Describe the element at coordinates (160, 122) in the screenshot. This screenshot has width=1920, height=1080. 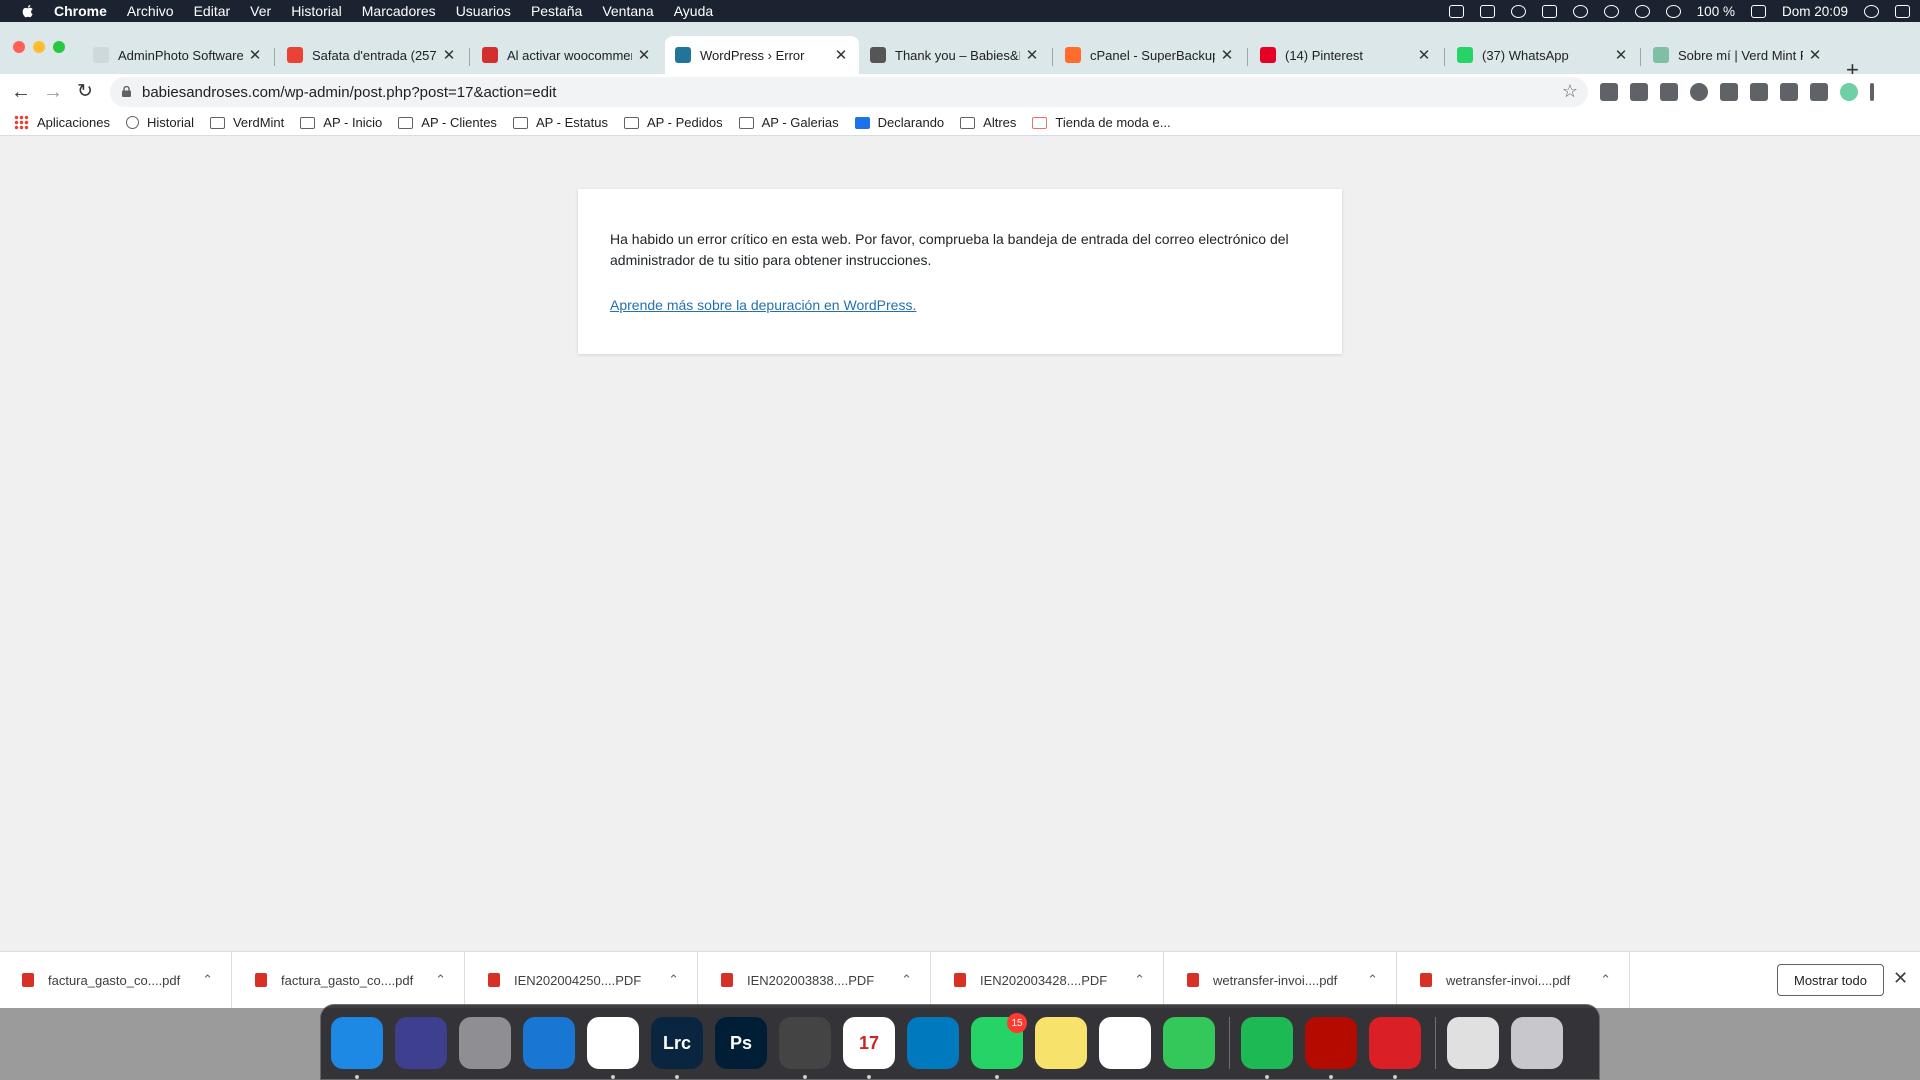
I see `bookmark-historial: Historial` at that location.